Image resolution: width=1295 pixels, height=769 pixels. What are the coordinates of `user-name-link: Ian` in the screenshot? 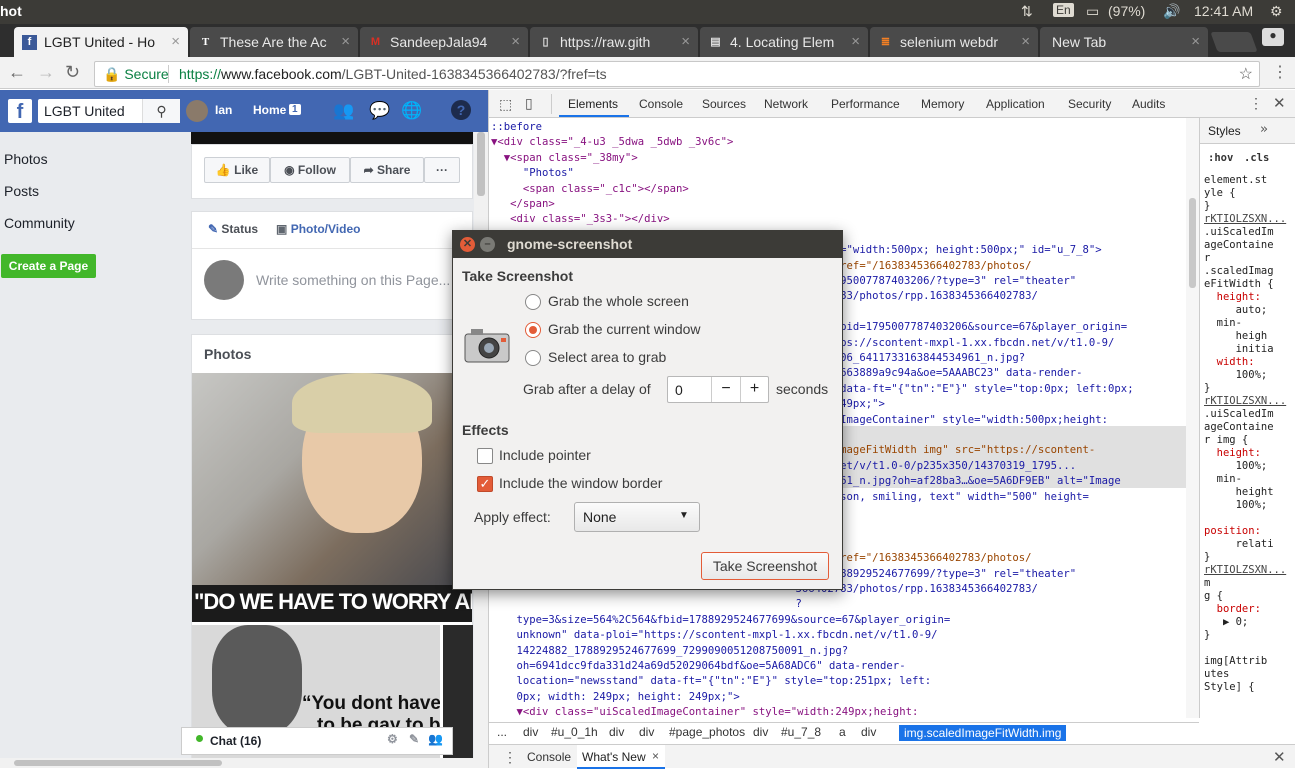 It's located at (223, 110).